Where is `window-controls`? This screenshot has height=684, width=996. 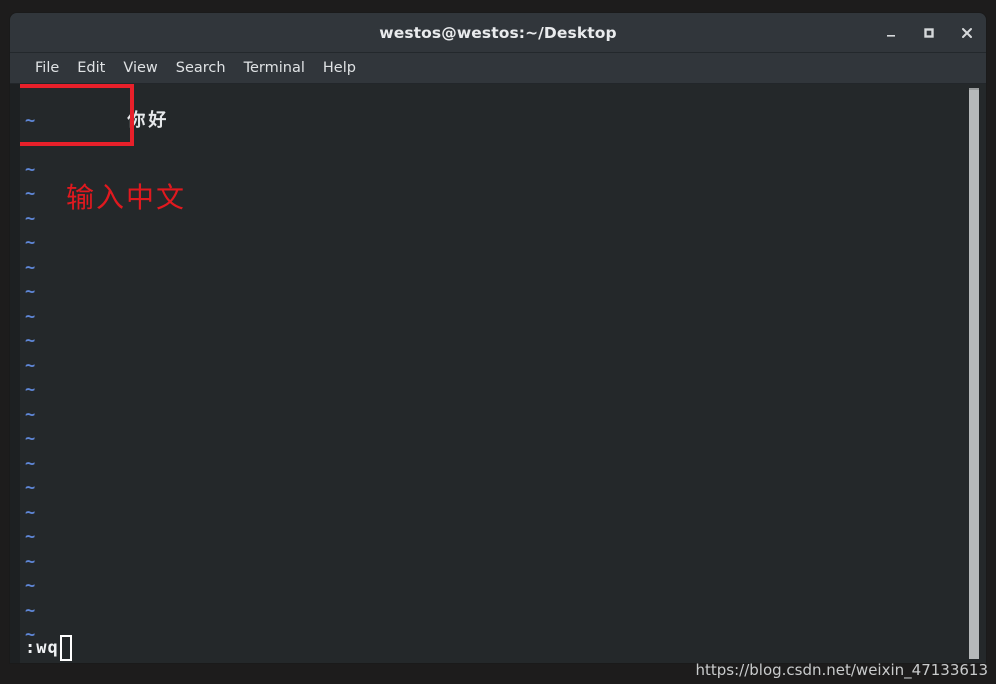 window-controls is located at coordinates (929, 32).